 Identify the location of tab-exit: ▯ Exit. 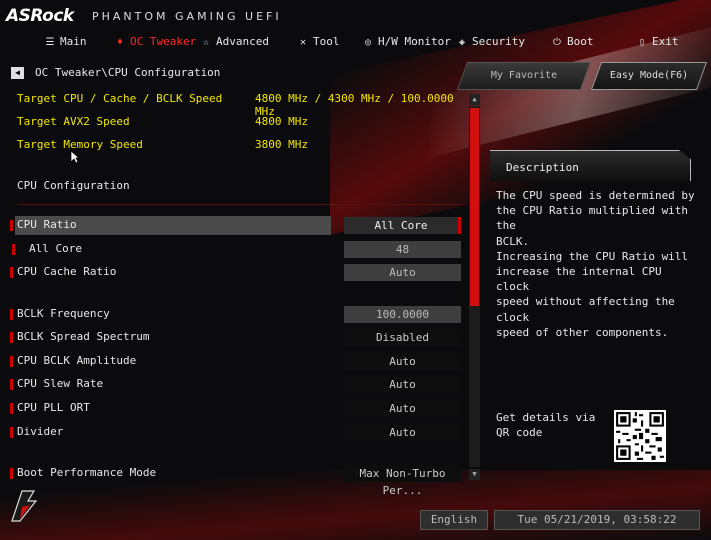
(657, 43).